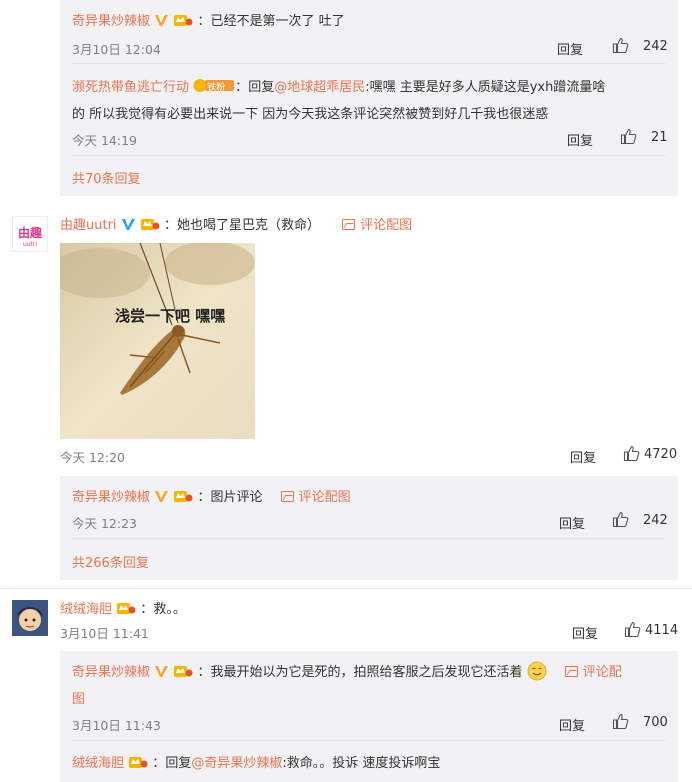 This screenshot has height=782, width=692. What do you see at coordinates (116, 725) in the screenshot?
I see `timestamp: 3月10日 11:43` at bounding box center [116, 725].